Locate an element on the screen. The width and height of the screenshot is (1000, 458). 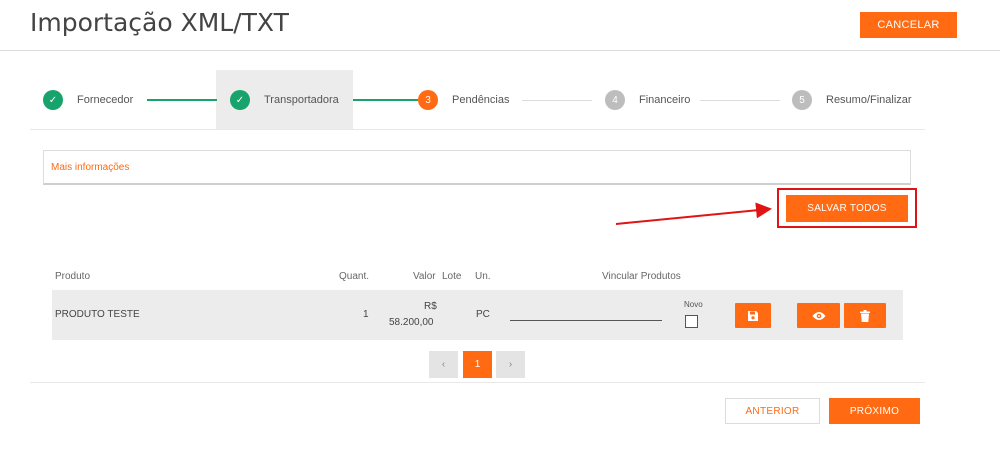
column-header-valor: Valor is located at coordinates (424, 276).